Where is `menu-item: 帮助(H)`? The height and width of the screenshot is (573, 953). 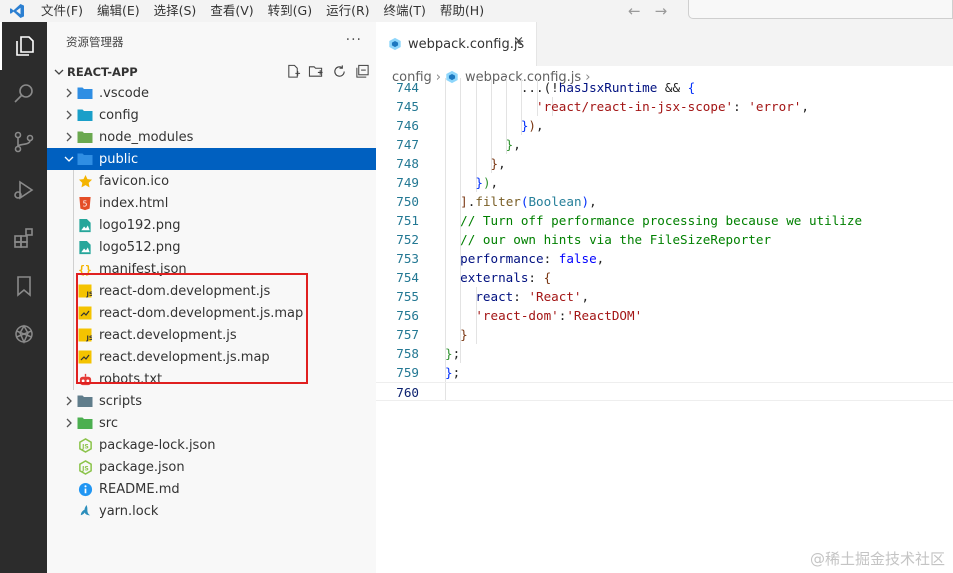 menu-item: 帮助(H) is located at coordinates (462, 11).